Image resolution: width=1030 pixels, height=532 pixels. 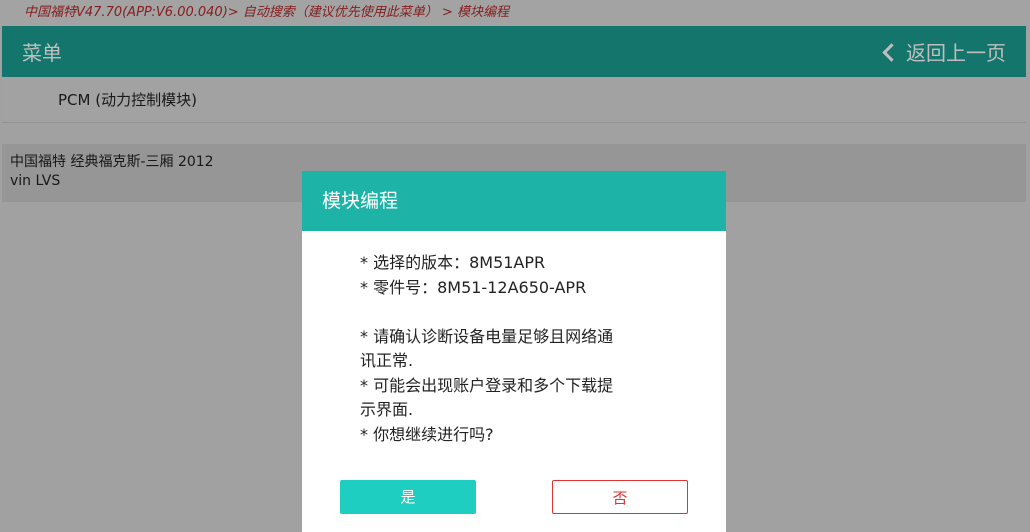 I want to click on dialog-footer: 是 否, so click(x=514, y=498).